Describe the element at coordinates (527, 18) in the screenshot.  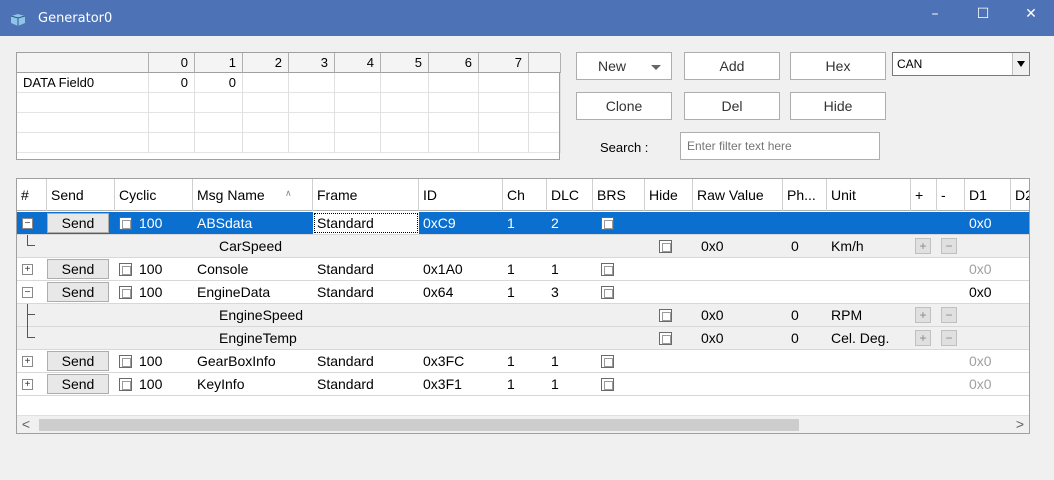
I see `title-bar: Generator0 – ☐ ✕` at that location.